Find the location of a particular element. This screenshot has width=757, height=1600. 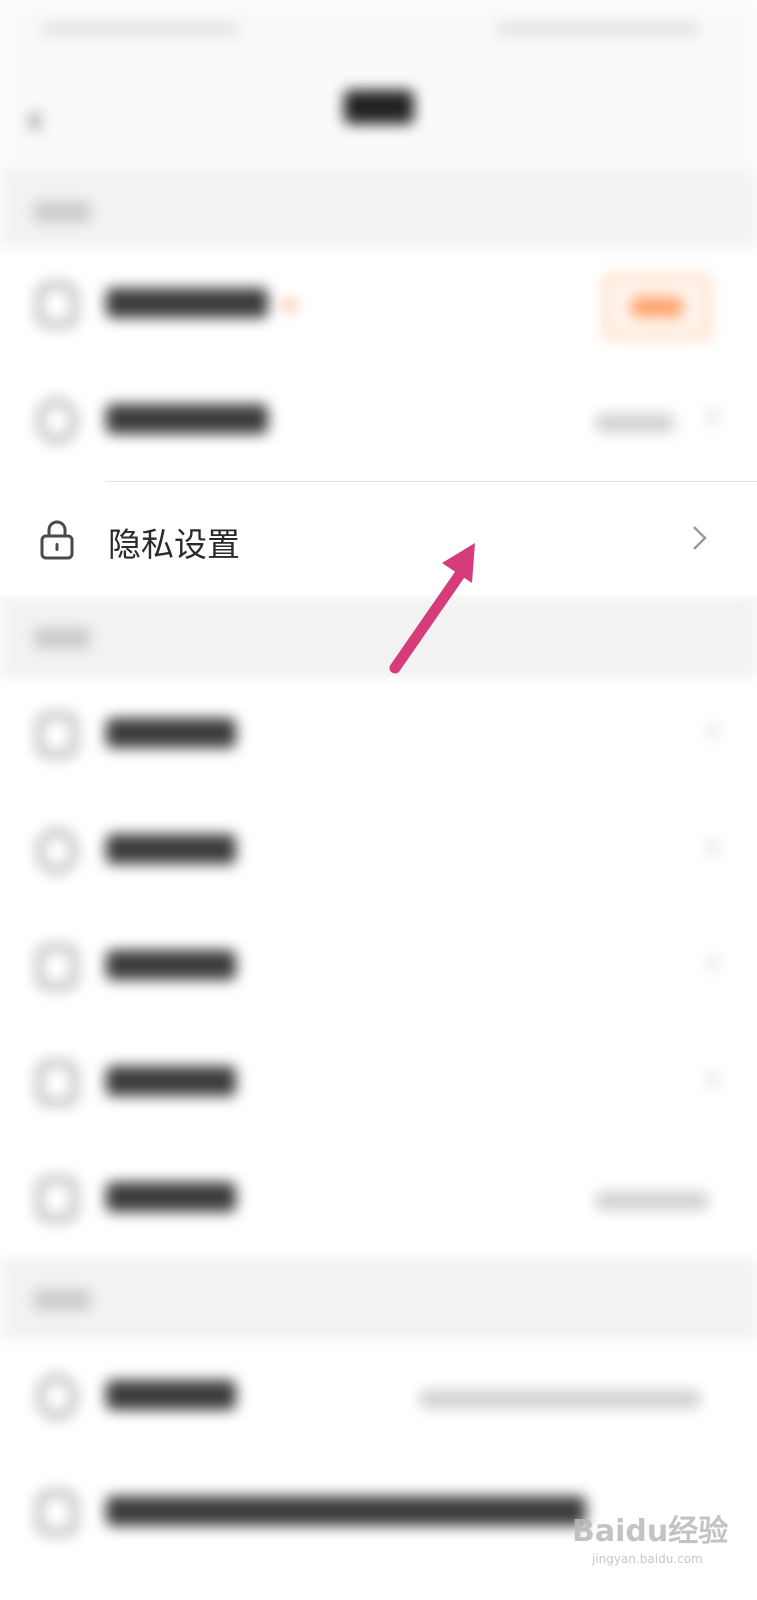

page-title is located at coordinates (378, 107).